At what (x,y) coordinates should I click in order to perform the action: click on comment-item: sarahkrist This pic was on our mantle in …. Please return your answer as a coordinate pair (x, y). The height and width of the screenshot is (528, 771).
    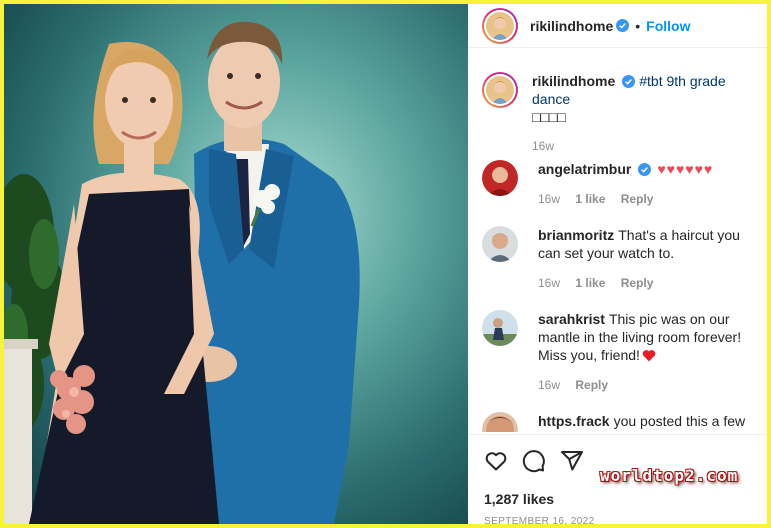
    Looking at the image, I should click on (623, 352).